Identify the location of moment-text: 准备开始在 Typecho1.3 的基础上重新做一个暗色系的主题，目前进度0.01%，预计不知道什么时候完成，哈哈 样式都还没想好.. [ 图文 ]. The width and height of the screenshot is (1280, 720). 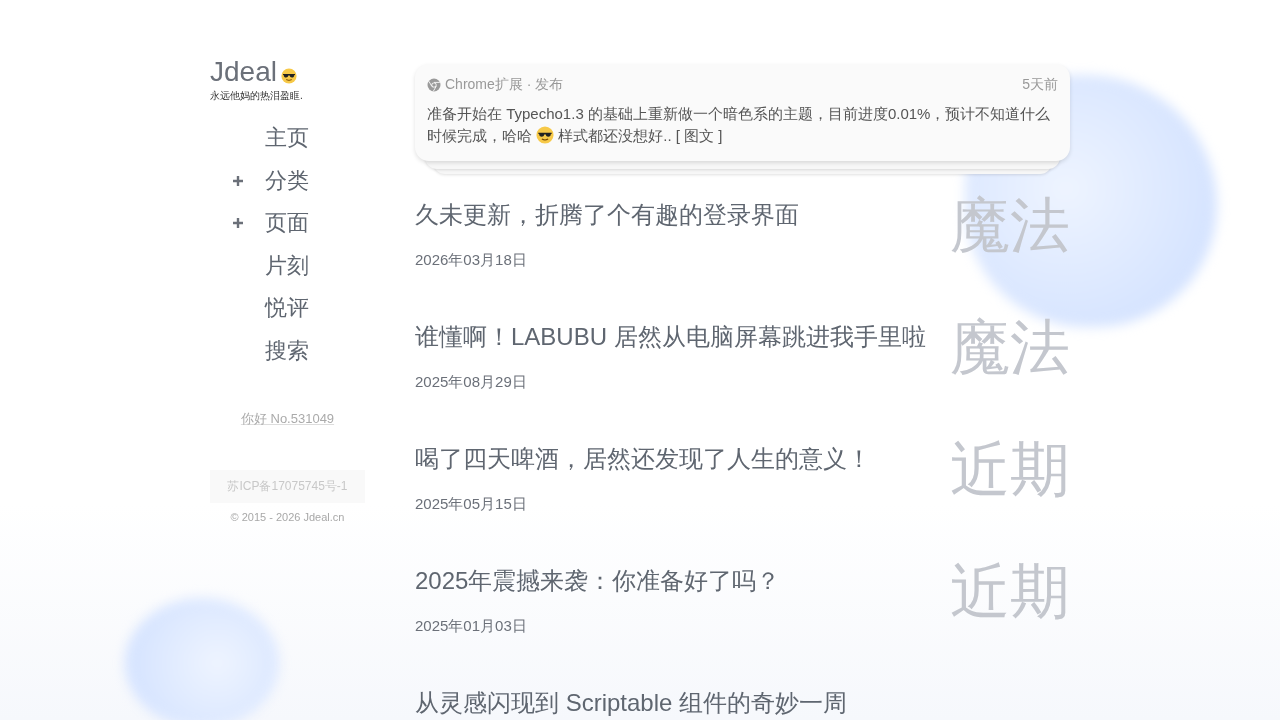
(739, 125).